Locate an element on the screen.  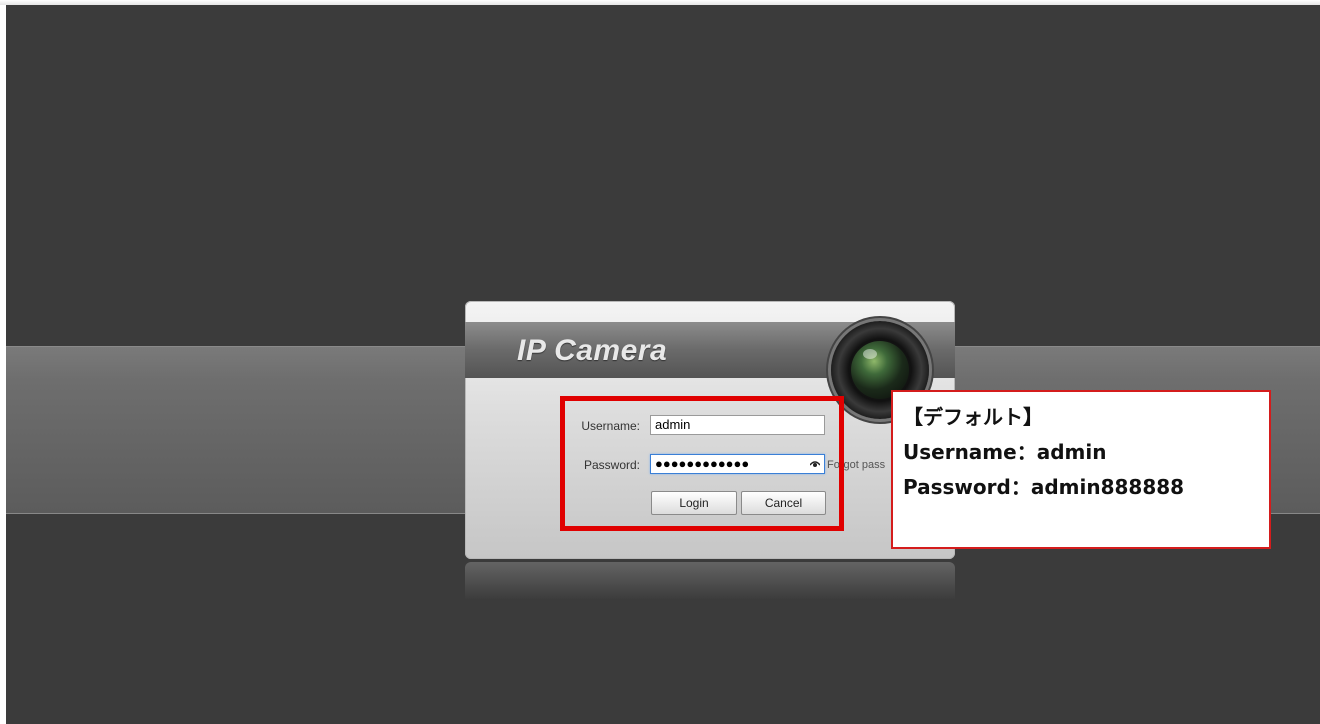
form-highlight-box is located at coordinates (702, 463).